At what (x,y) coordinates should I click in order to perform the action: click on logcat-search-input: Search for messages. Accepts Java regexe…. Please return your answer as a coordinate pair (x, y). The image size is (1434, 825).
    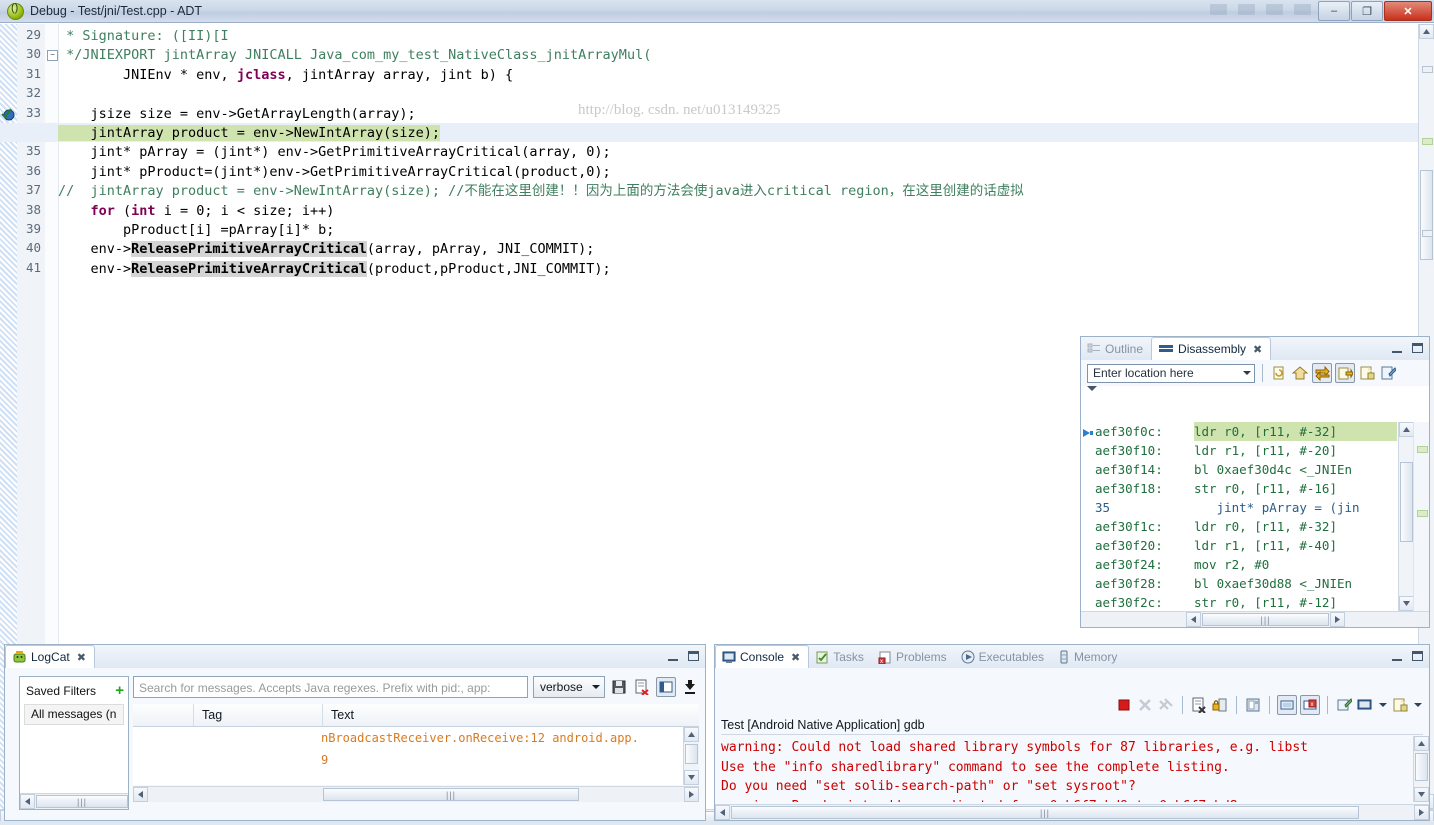
    Looking at the image, I should click on (330, 687).